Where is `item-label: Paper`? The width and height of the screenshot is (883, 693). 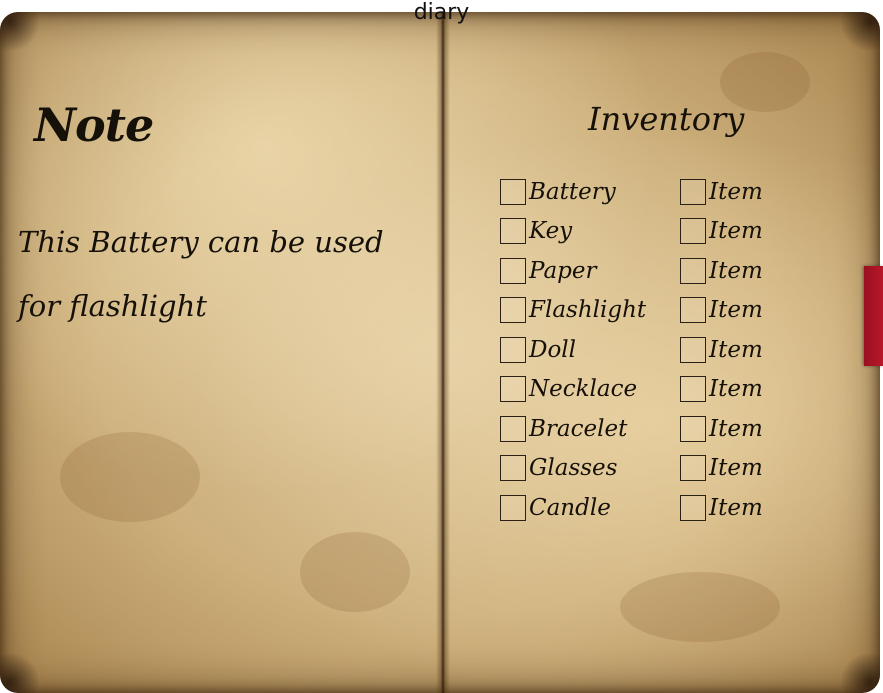
item-label: Paper is located at coordinates (563, 270).